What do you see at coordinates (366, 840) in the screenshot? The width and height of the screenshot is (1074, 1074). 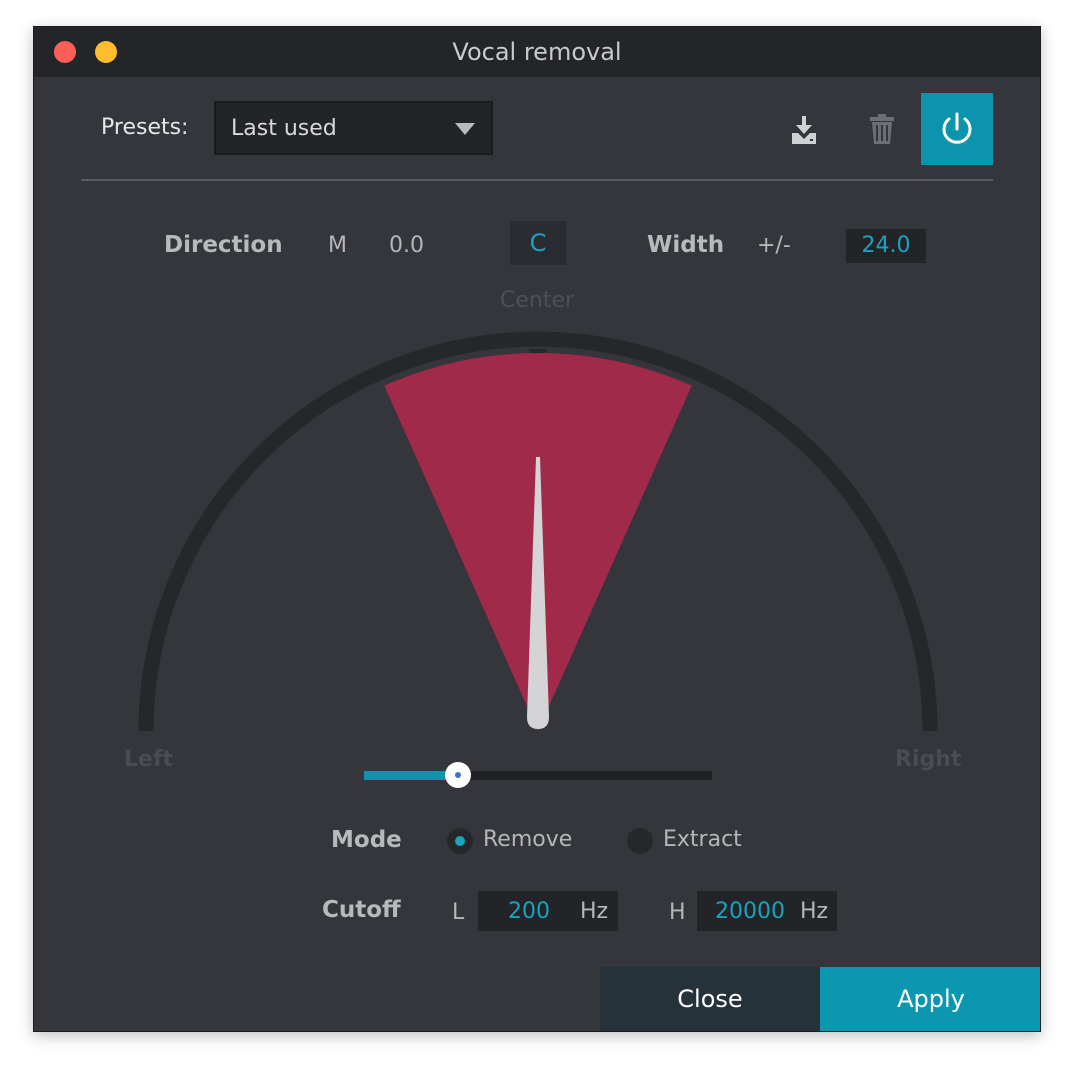 I see `mode-label: Mode` at bounding box center [366, 840].